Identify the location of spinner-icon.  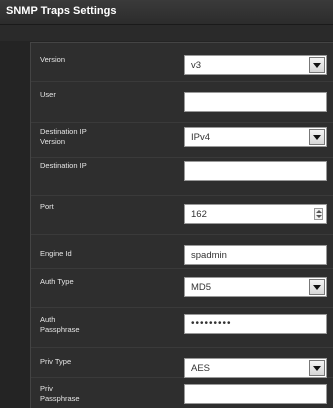
(318, 214).